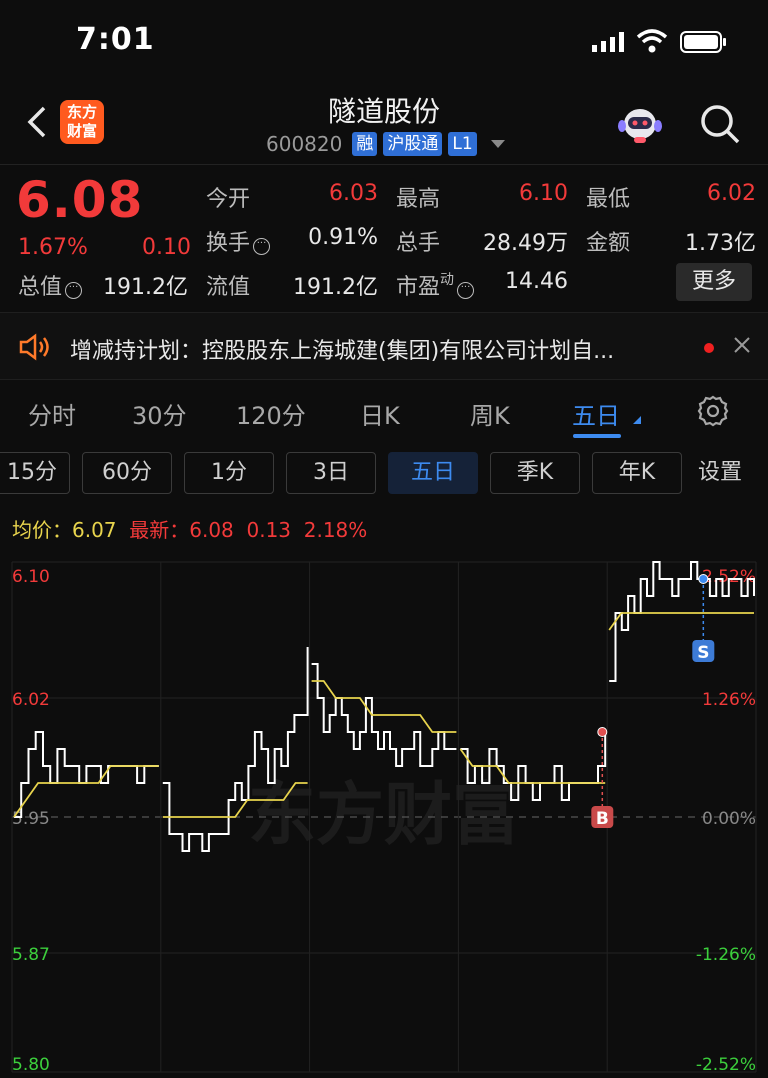  Describe the element at coordinates (343, 237) in the screenshot. I see `turnover-value: 0.91%` at that location.